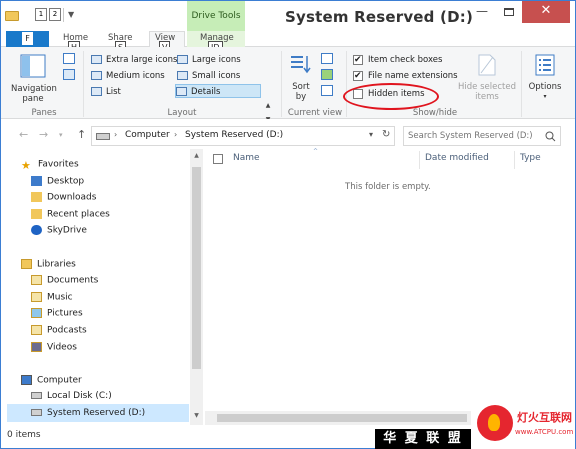 This screenshot has height=449, width=576. What do you see at coordinates (36, 181) in the screenshot?
I see `desktop-icon` at bounding box center [36, 181].